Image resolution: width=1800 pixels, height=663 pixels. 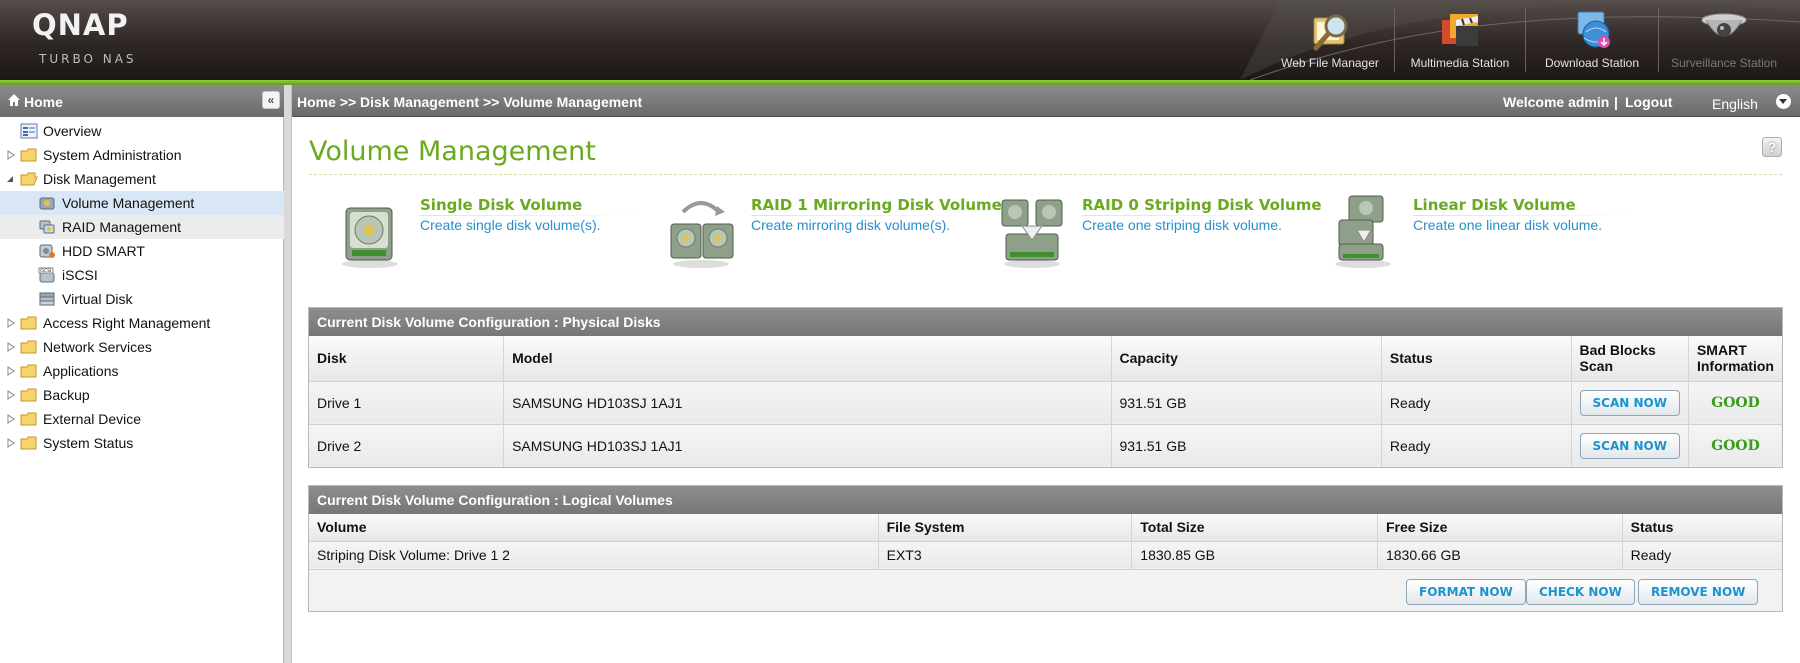 I want to click on collapse-arrow-icon, so click(x=10, y=179).